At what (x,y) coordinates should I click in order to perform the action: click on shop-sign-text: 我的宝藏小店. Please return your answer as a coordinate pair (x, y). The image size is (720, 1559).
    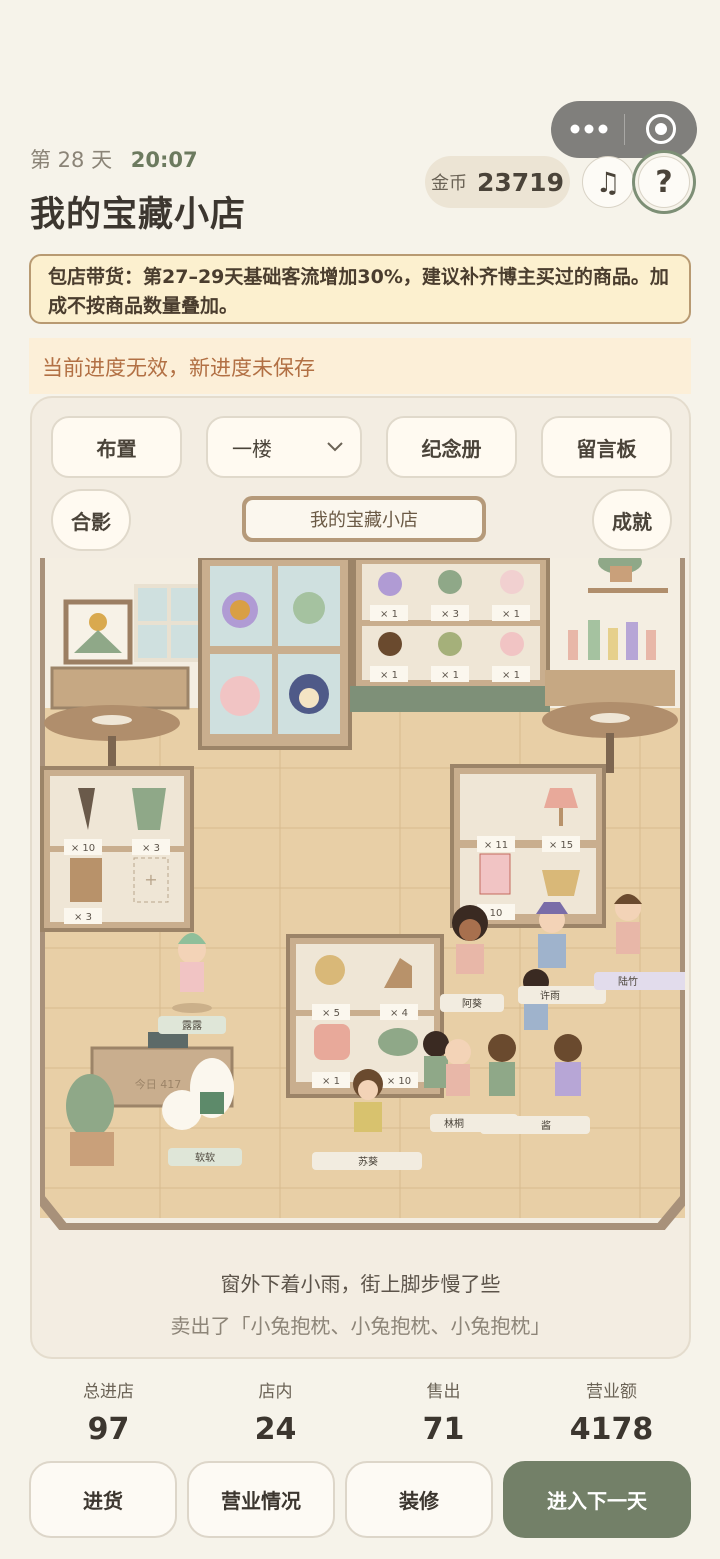
    Looking at the image, I should click on (364, 519).